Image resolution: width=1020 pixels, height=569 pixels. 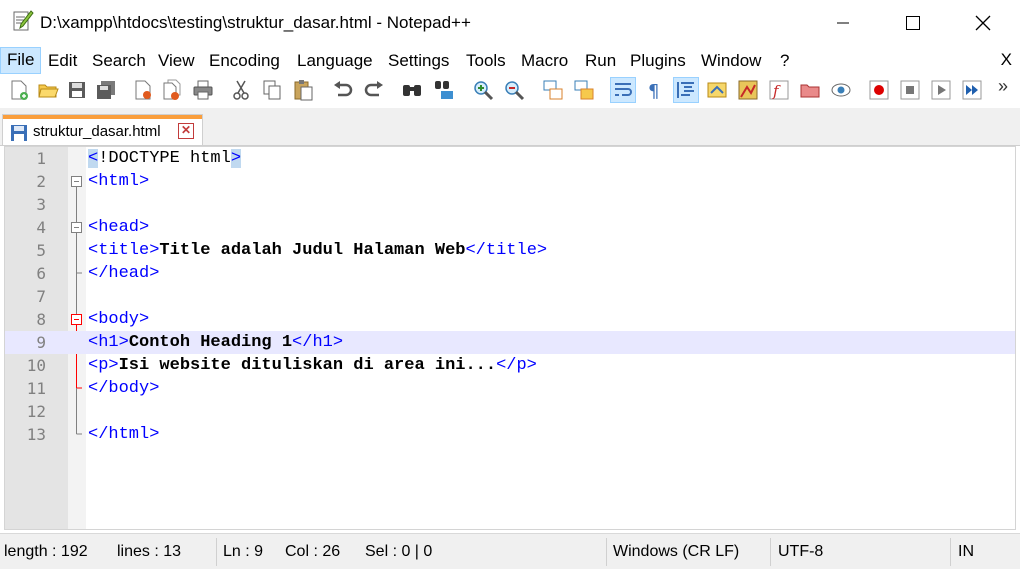 I want to click on paste-icon, so click(x=303, y=90).